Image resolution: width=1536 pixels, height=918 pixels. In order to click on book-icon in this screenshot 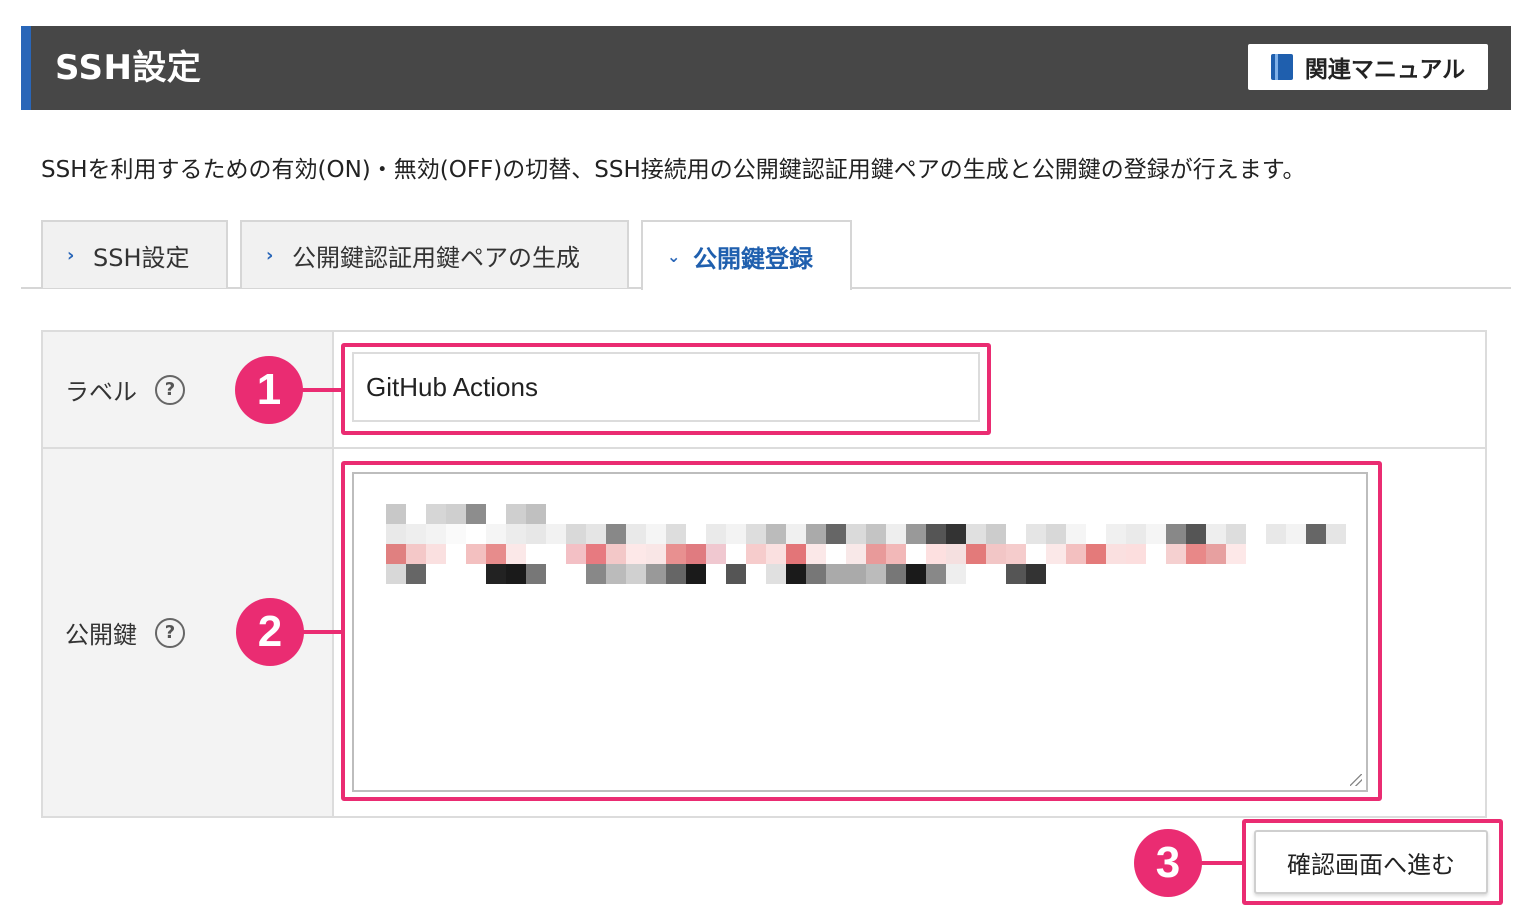, I will do `click(1281, 67)`.